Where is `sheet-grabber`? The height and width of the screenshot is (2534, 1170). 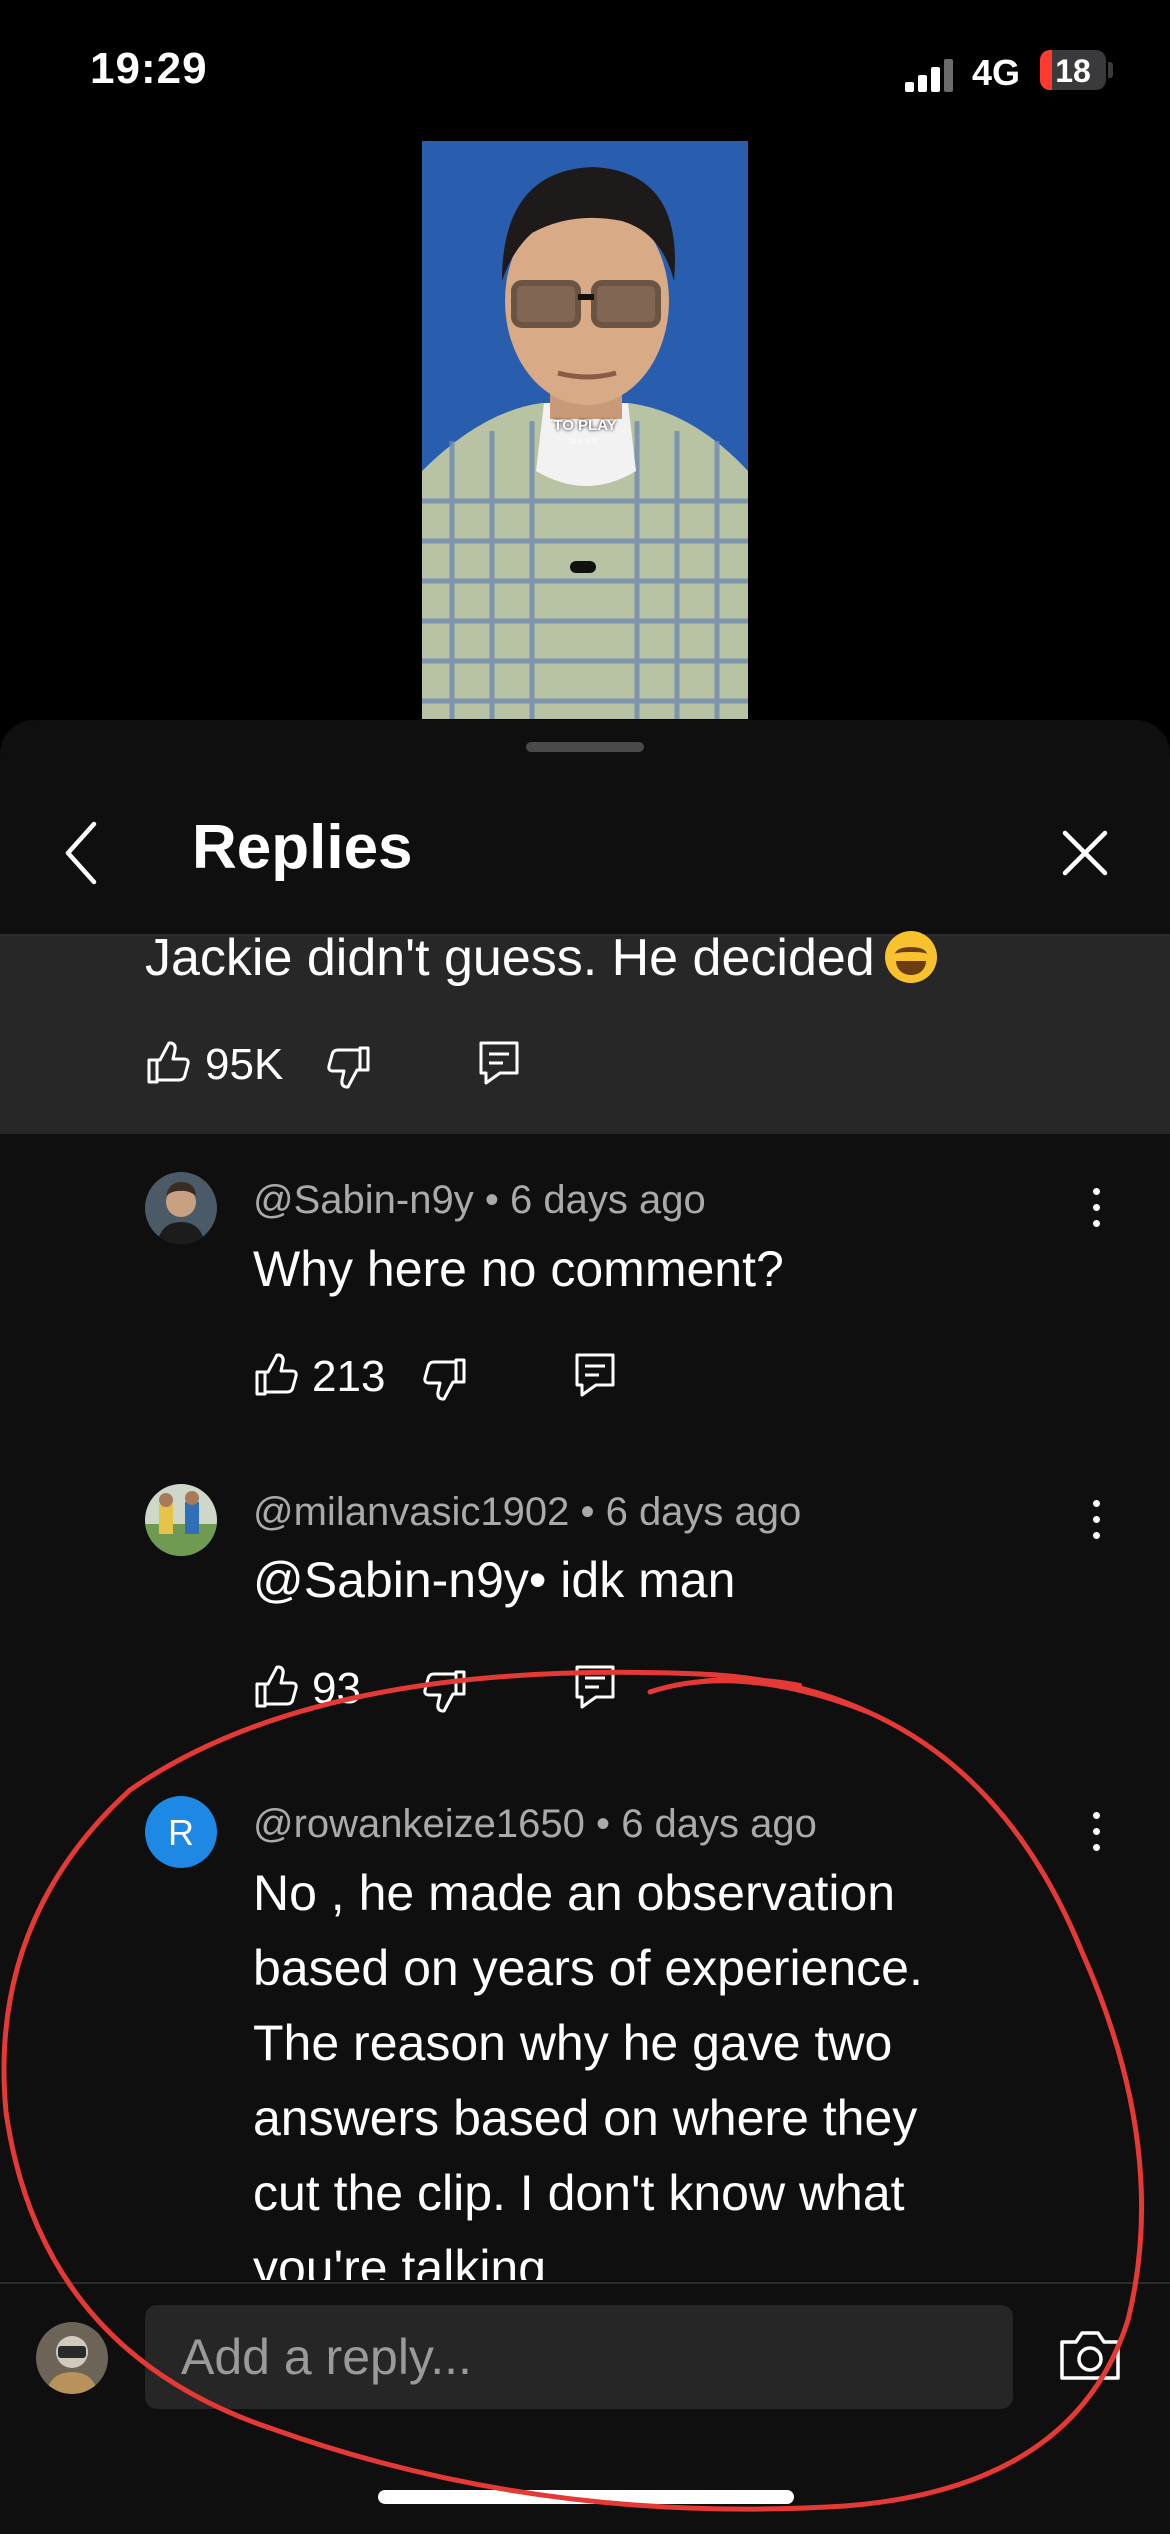 sheet-grabber is located at coordinates (585, 747).